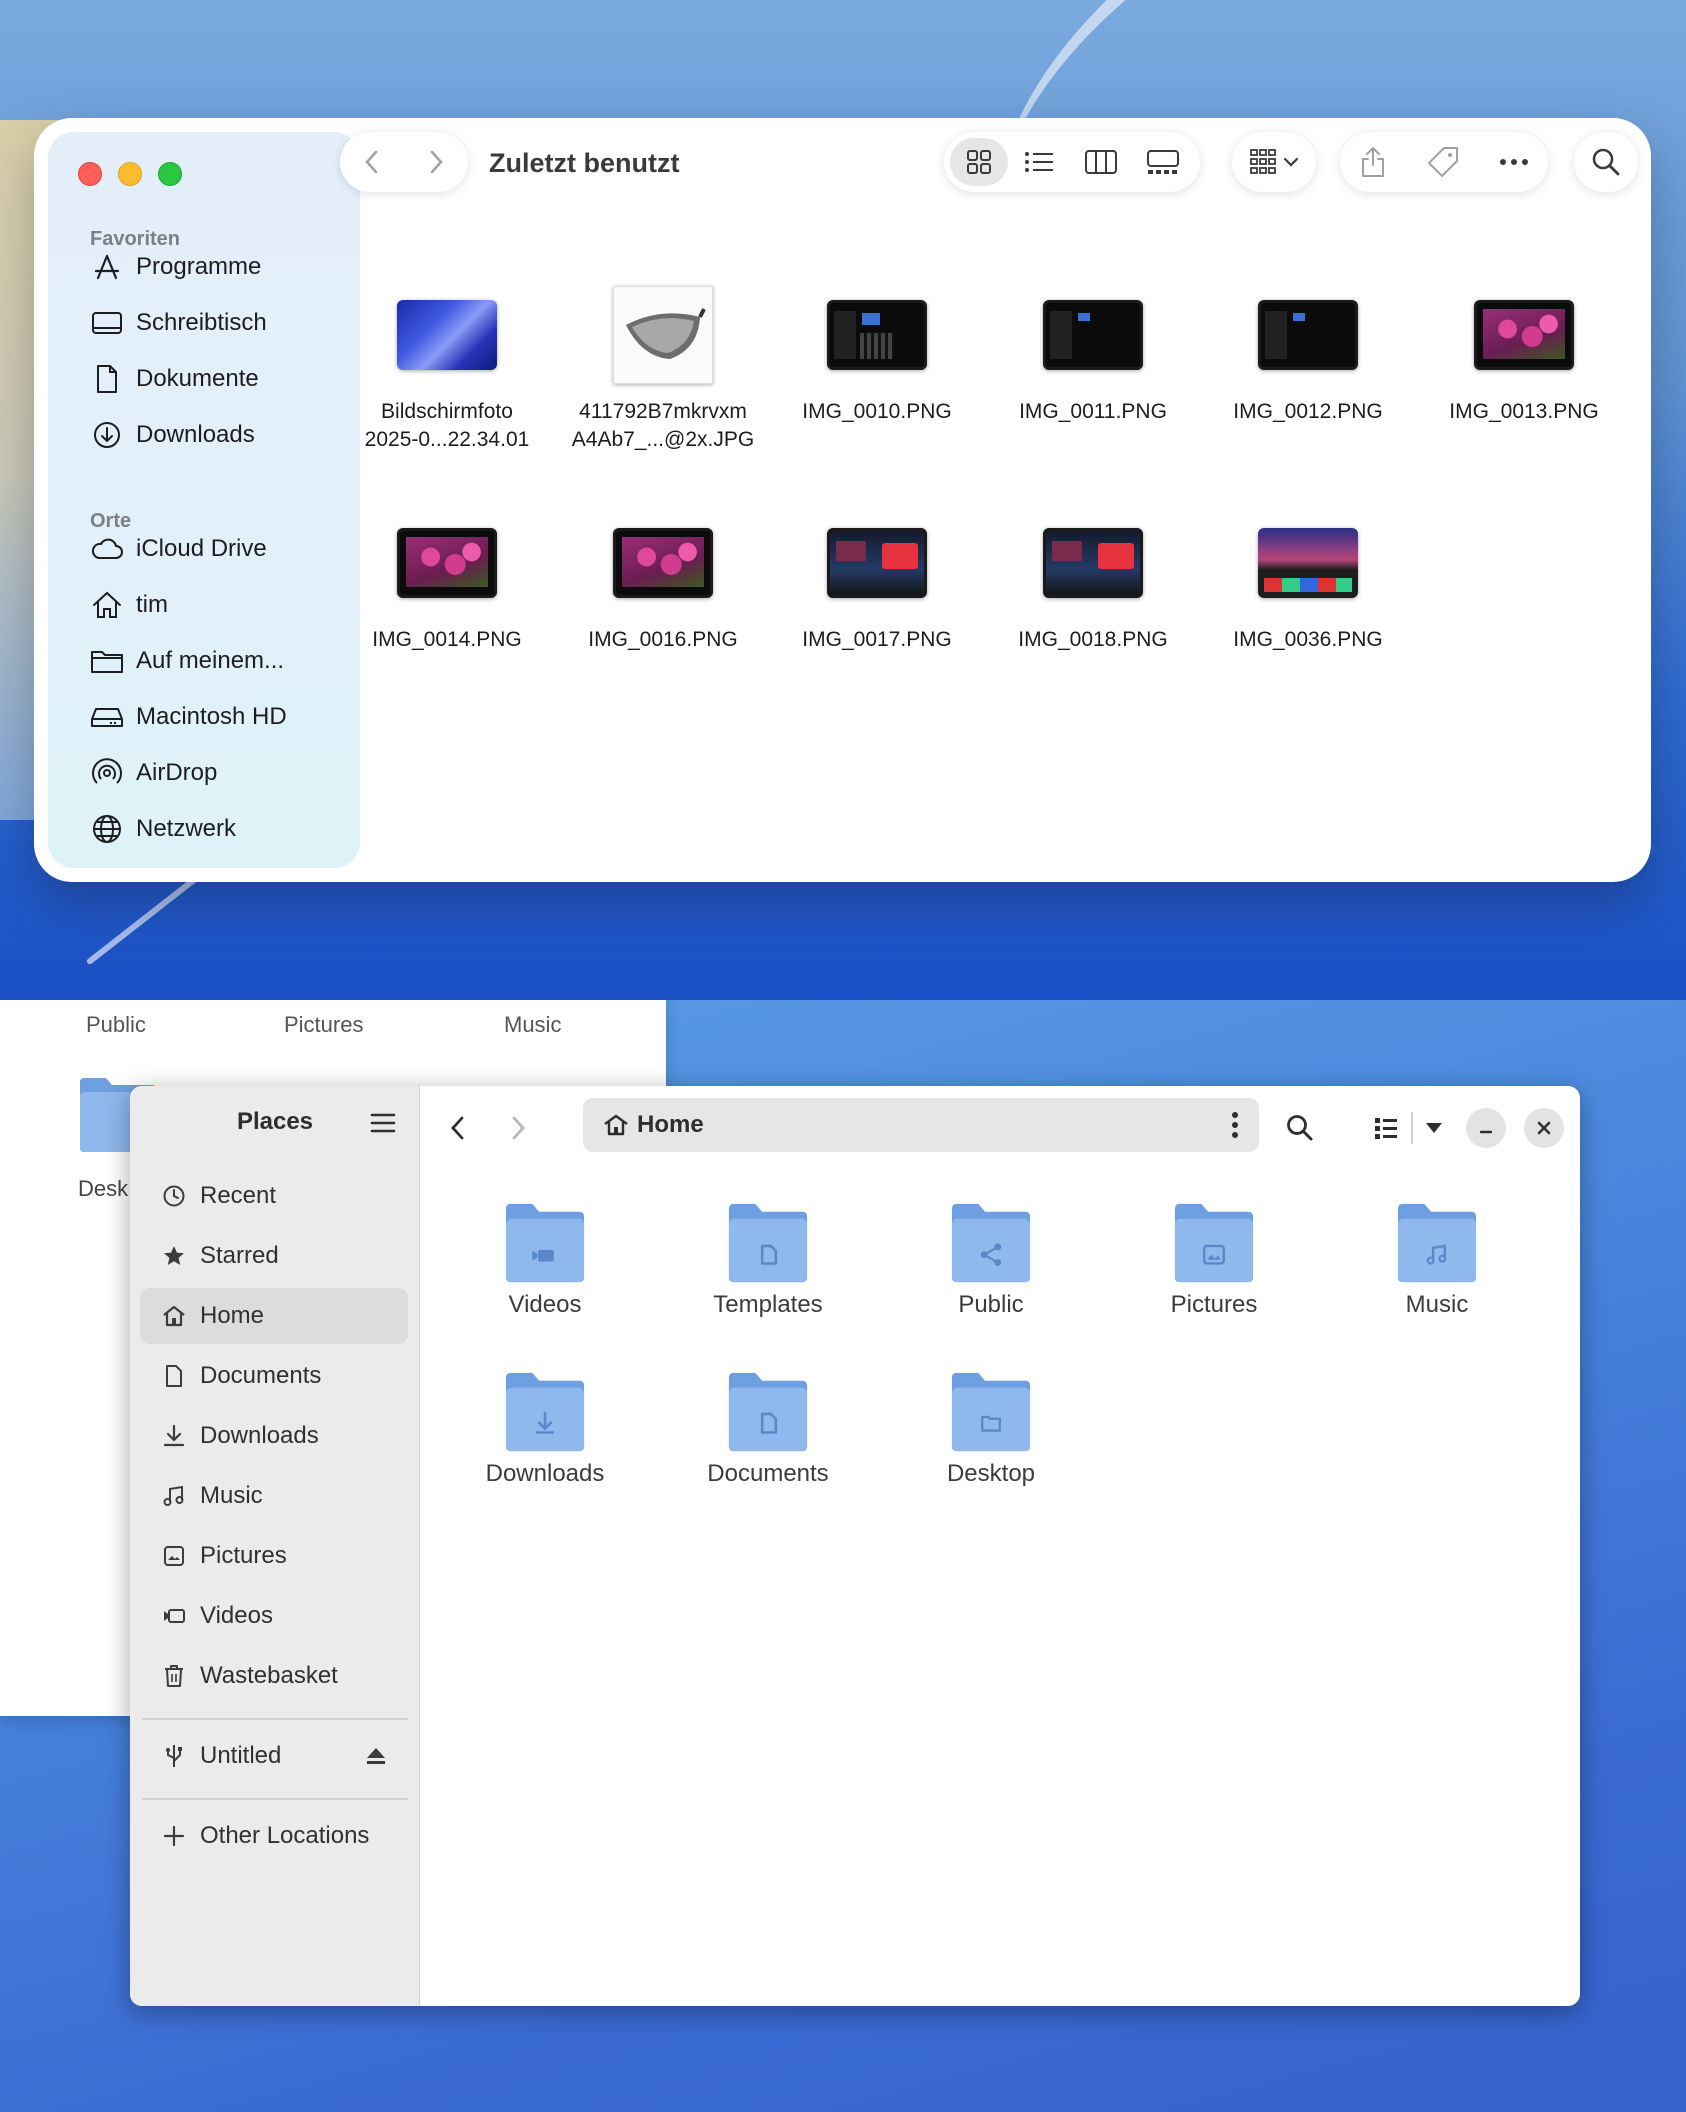 This screenshot has height=2112, width=1686. I want to click on eject-icon, so click(376, 1756).